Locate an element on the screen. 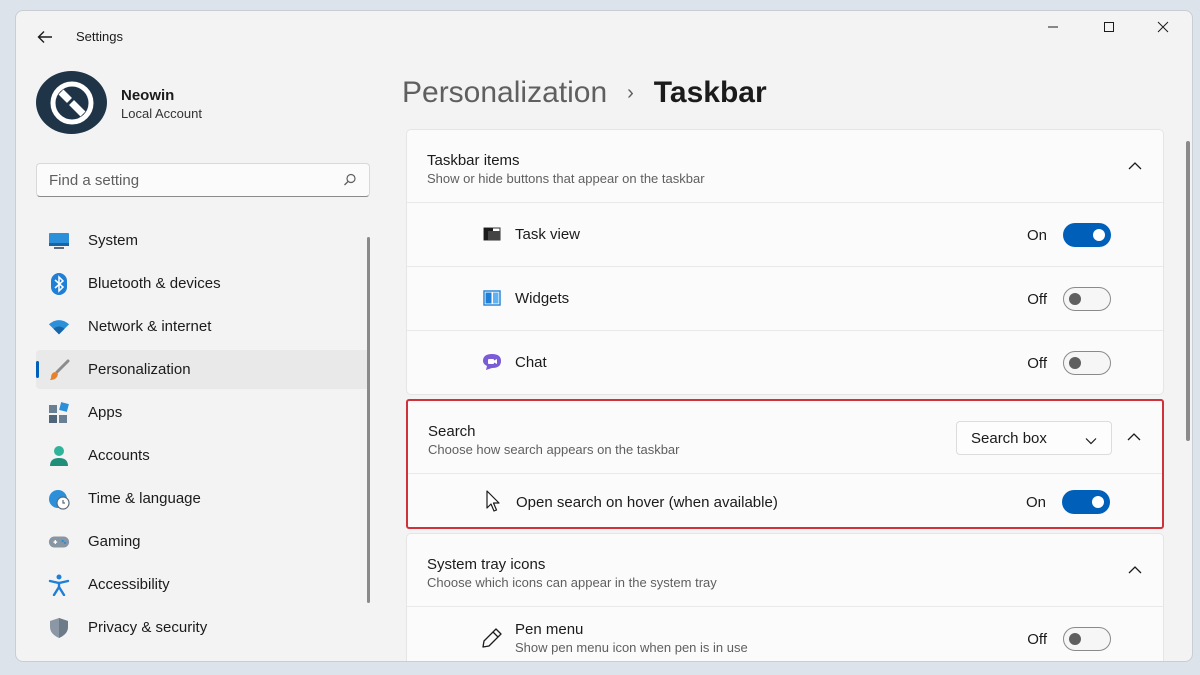  sidebar-item-time-language: Time & language is located at coordinates (203, 498).